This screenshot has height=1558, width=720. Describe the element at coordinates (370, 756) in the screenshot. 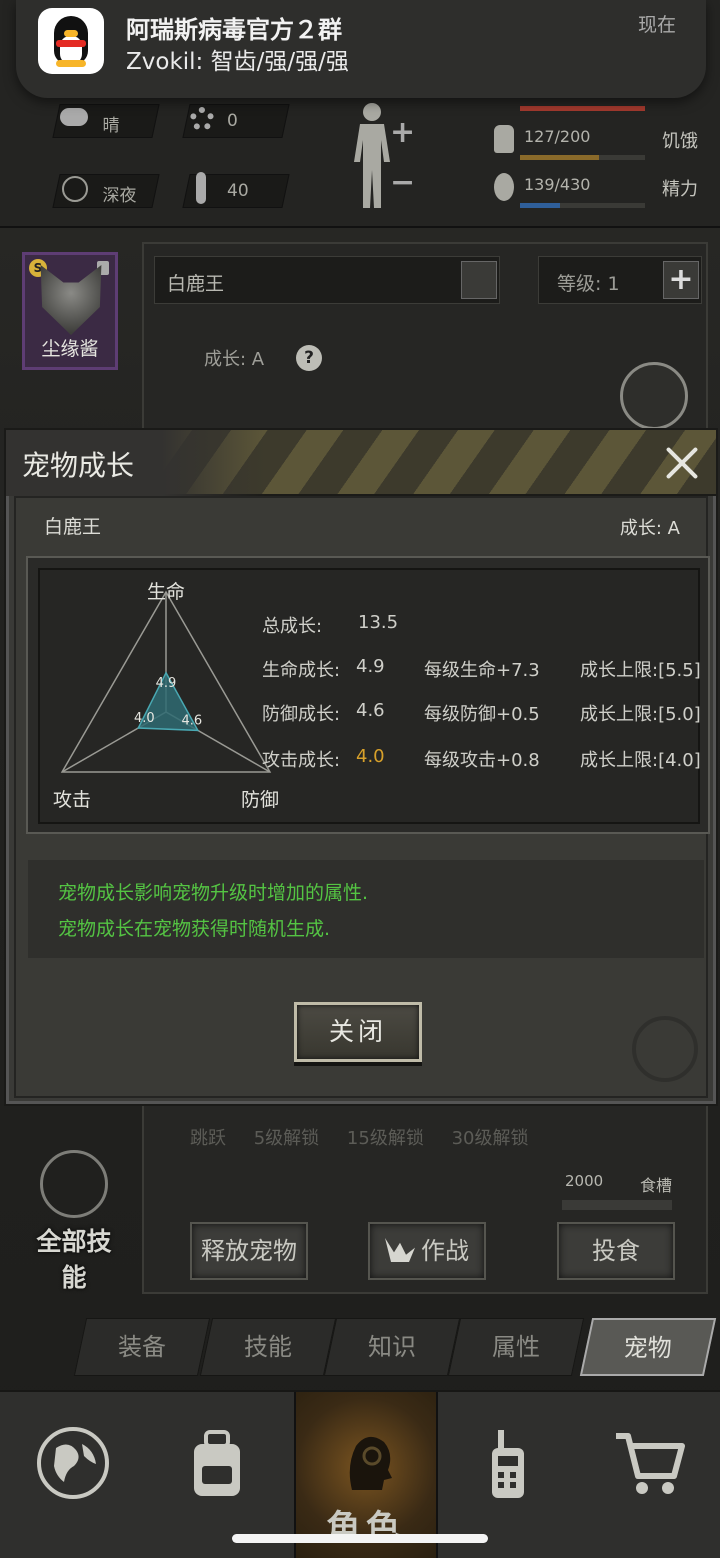

I see `atk-growth-value: 4.0` at that location.